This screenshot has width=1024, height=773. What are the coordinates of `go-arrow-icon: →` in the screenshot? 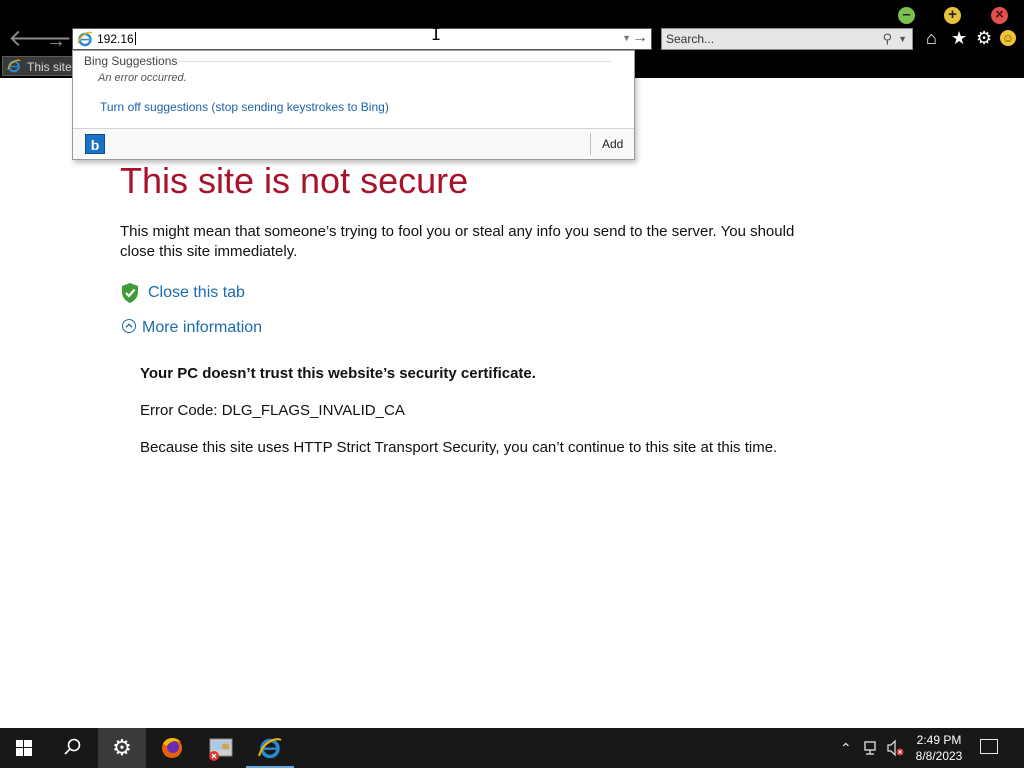 It's located at (640, 38).